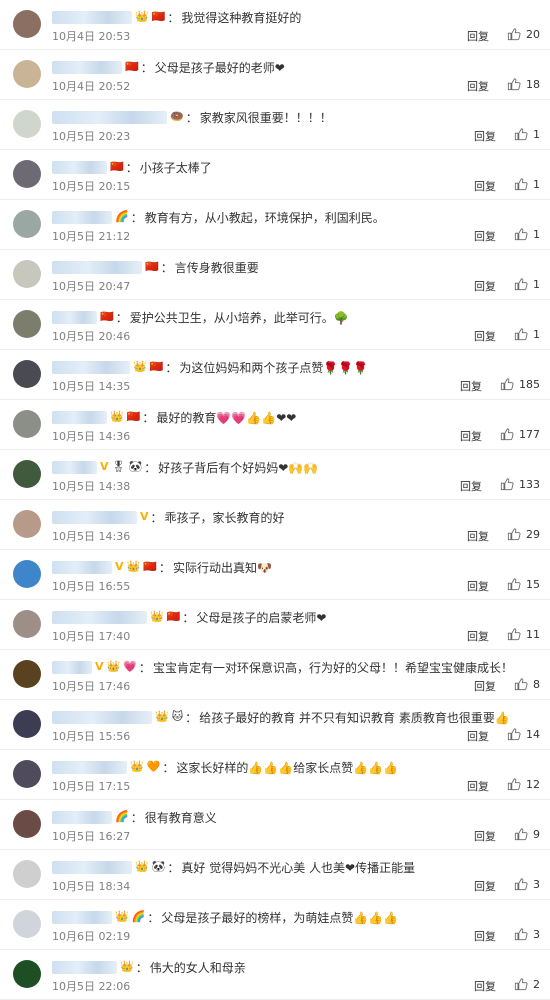 This screenshot has height=1000, width=550. I want to click on like-count: 15, so click(533, 584).